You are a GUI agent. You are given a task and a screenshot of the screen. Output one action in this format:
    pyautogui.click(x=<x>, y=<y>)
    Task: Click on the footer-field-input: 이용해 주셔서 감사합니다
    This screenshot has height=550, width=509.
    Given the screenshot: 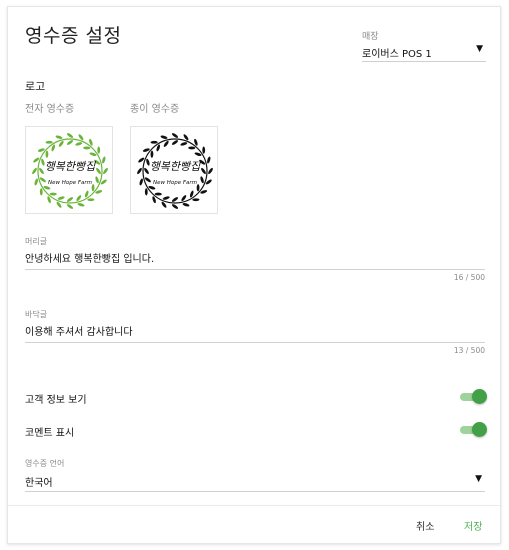 What is the action you would take?
    pyautogui.click(x=79, y=330)
    